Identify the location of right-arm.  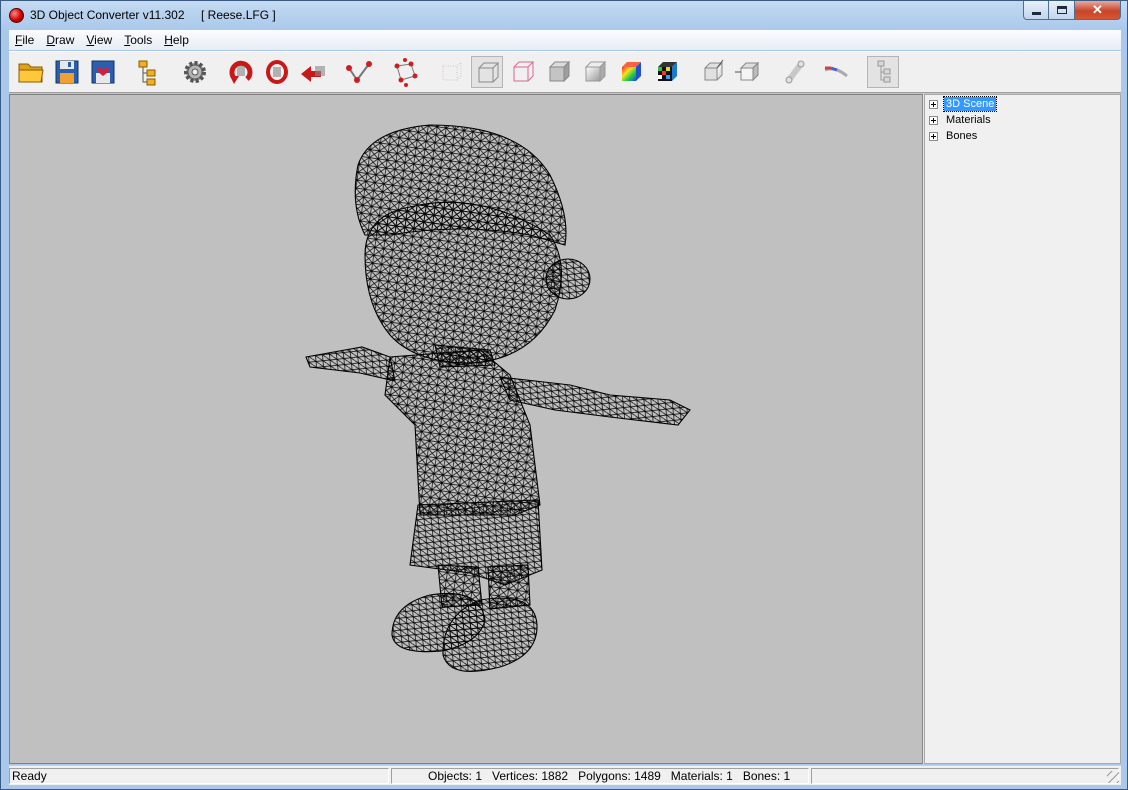
(595, 401).